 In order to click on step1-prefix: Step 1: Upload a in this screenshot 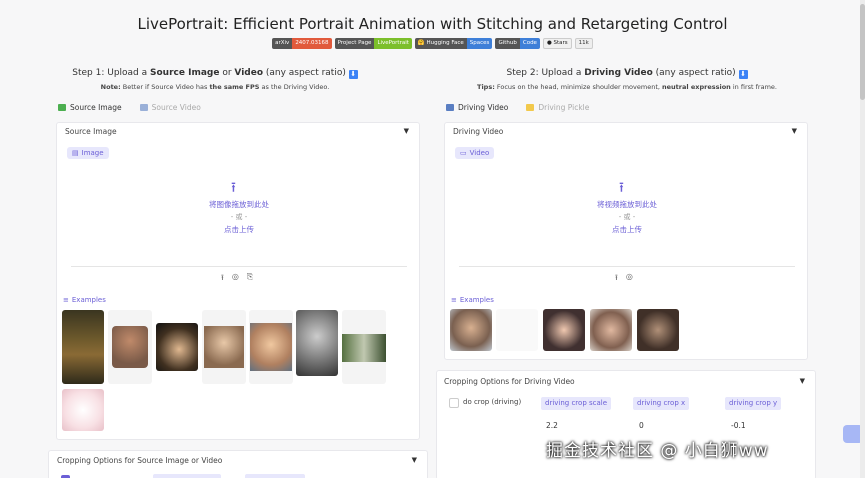, I will do `click(111, 73)`.